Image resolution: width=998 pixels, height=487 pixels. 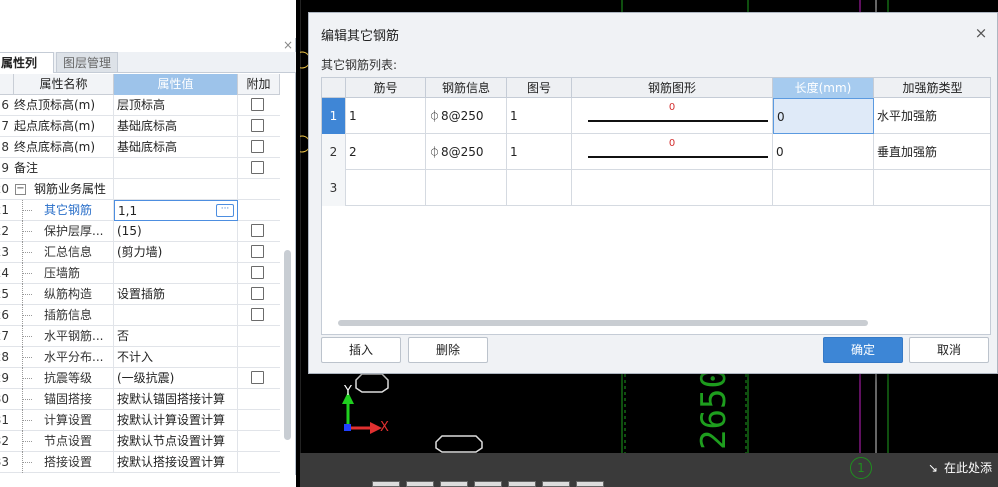 What do you see at coordinates (176, 105) in the screenshot?
I see `property-value: 层顶标高` at bounding box center [176, 105].